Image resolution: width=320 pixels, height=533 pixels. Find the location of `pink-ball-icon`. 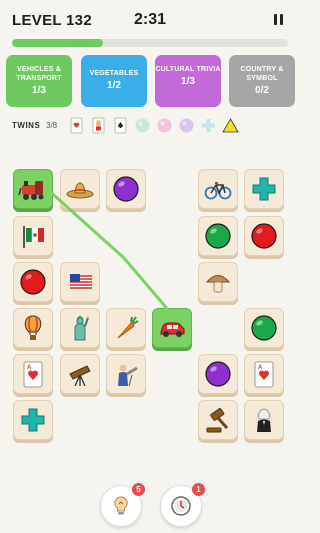

pink-ball-icon is located at coordinates (164, 125).